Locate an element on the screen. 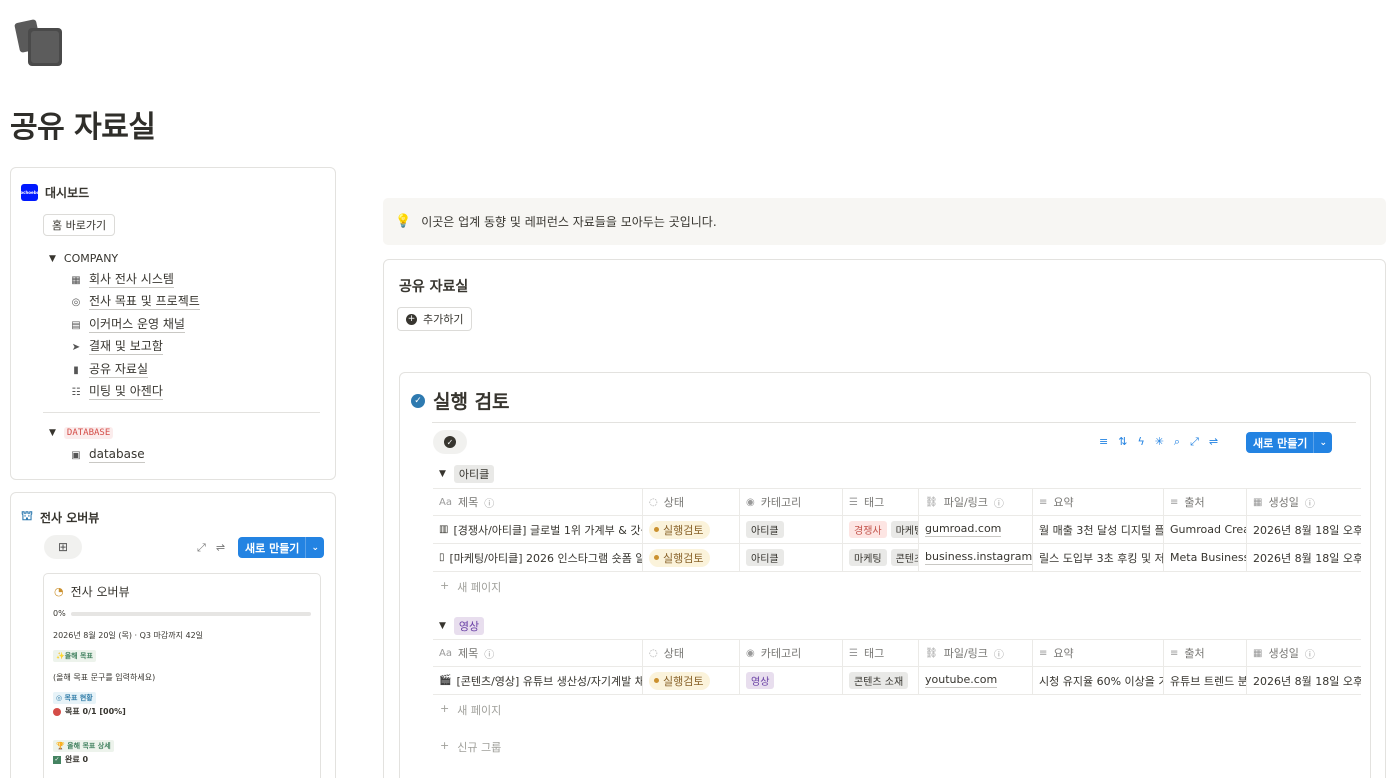 This screenshot has height=778, width=1398. text-lines-icon: ≡ is located at coordinates (1174, 653).